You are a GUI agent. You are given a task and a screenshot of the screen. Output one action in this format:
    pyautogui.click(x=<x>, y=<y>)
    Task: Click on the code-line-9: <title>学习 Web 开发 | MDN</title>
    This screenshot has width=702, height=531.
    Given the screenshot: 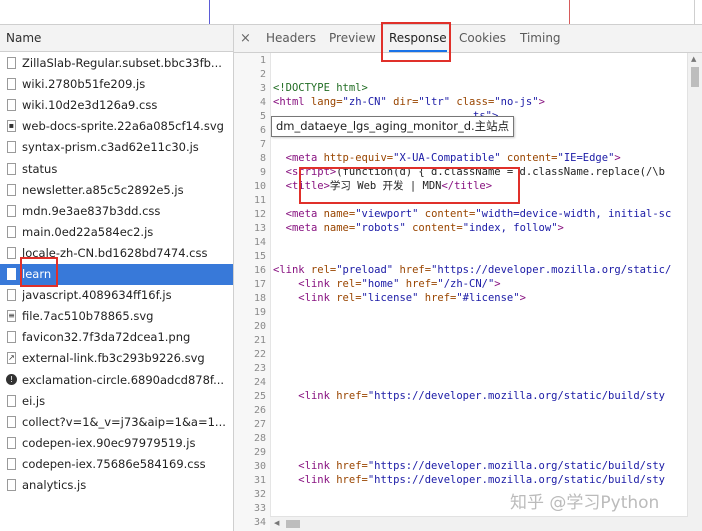 What is the action you would take?
    pyautogui.click(x=389, y=186)
    